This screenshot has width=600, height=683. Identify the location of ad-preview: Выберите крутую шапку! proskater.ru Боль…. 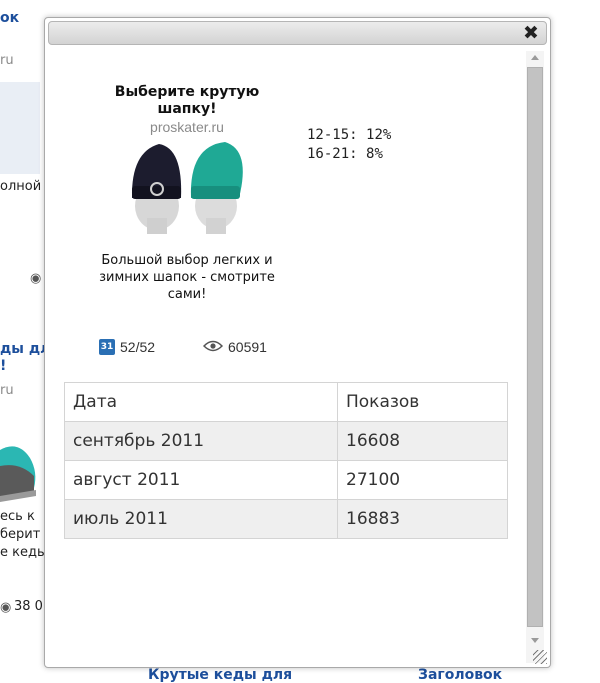
(187, 193).